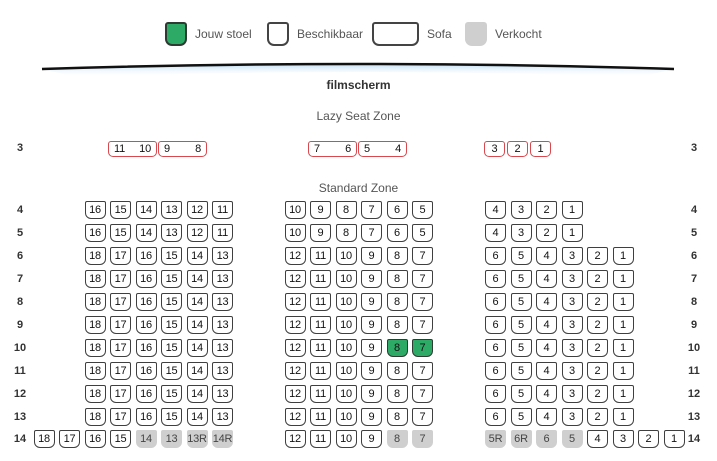 This screenshot has height=461, width=717. Describe the element at coordinates (397, 348) in the screenshot. I see `selected-seat: 8` at that location.